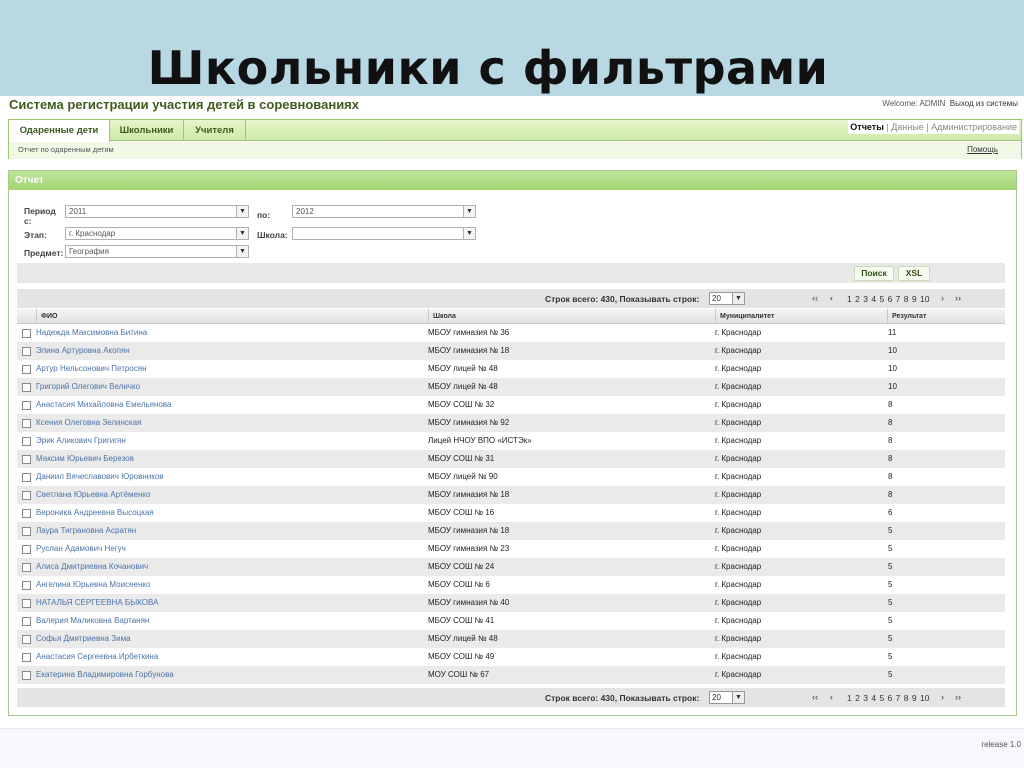 The width and height of the screenshot is (1024, 768). What do you see at coordinates (88, 422) in the screenshot?
I see `student-name-link: Ксения Олеговна Зелинская` at bounding box center [88, 422].